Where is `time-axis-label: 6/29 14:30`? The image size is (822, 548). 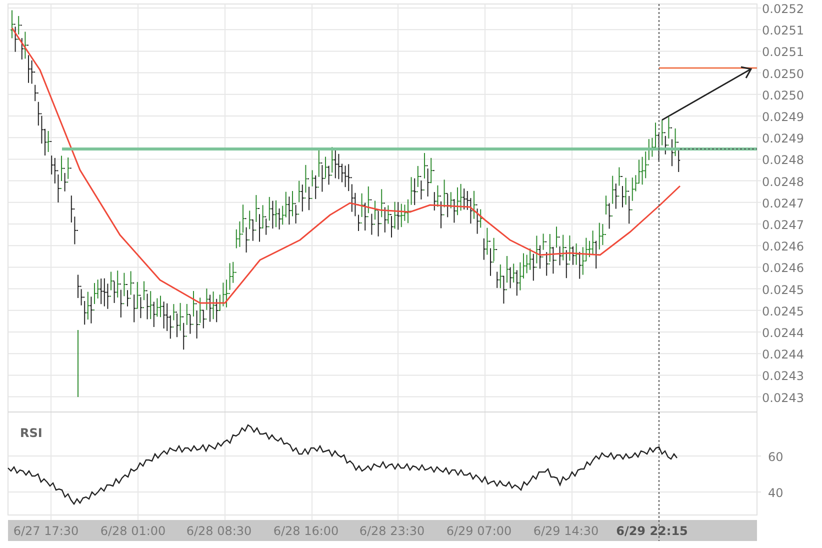
time-axis-label: 6/29 14:30 is located at coordinates (566, 531).